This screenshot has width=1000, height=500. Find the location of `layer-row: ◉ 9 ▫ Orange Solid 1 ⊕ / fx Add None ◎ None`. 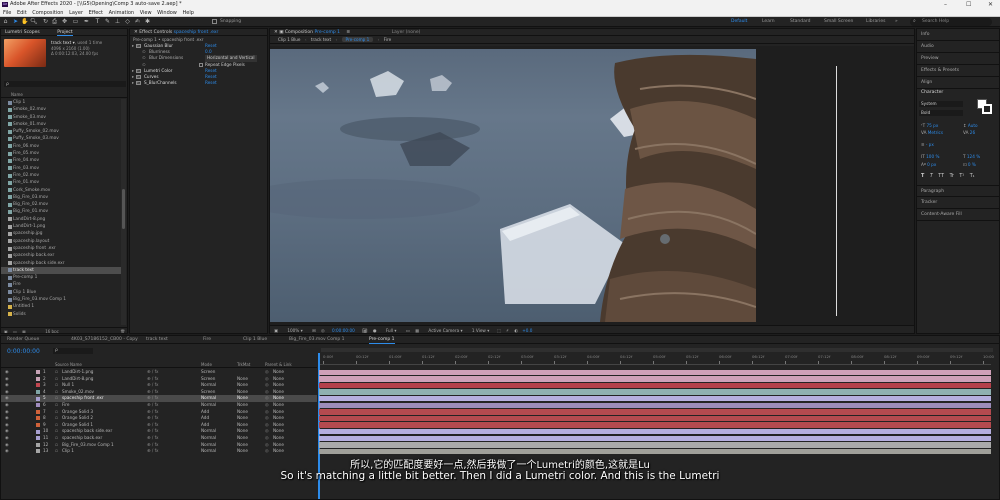

layer-row: ◉ 9 ▫ Orange Solid 1 ⊕ / fx Add None ◎ None is located at coordinates (159, 425).